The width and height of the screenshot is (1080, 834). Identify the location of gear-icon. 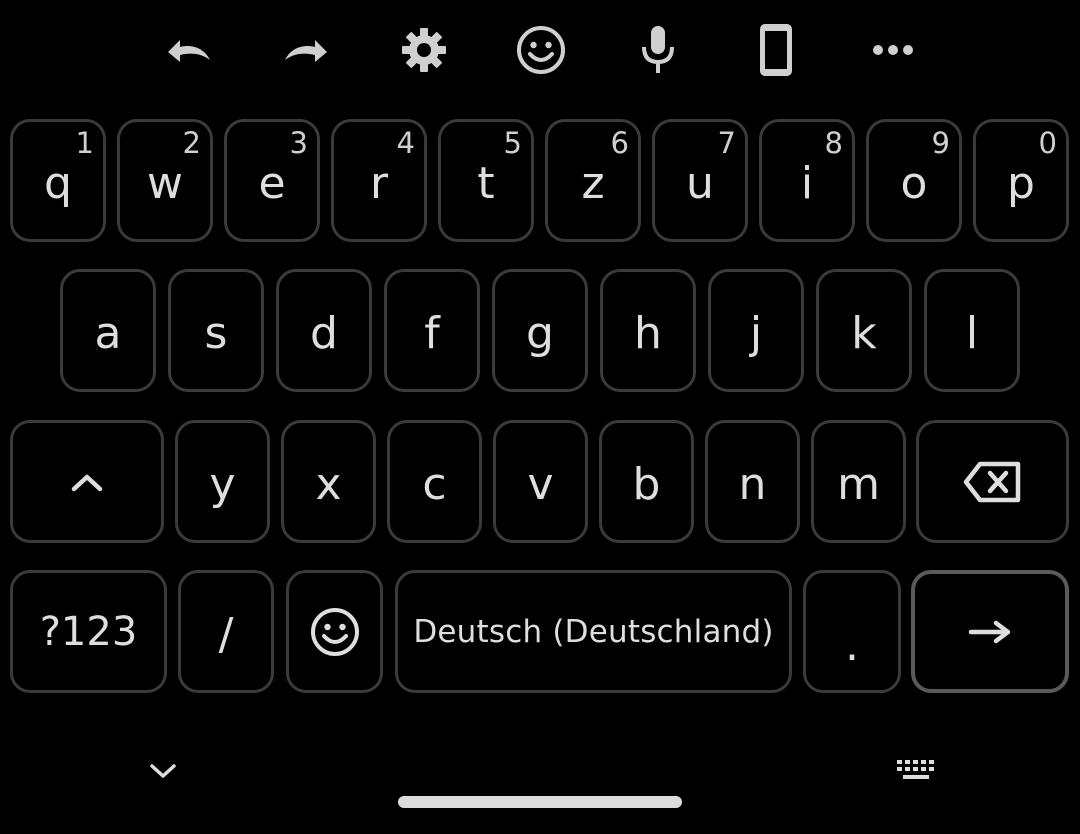
(424, 50).